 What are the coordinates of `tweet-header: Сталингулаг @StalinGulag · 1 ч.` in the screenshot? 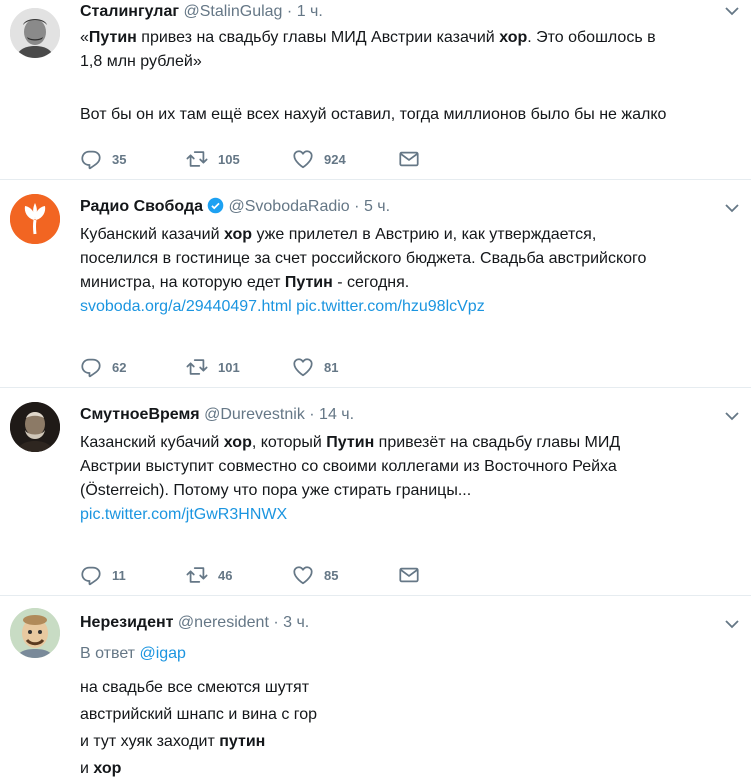 It's located at (201, 12).